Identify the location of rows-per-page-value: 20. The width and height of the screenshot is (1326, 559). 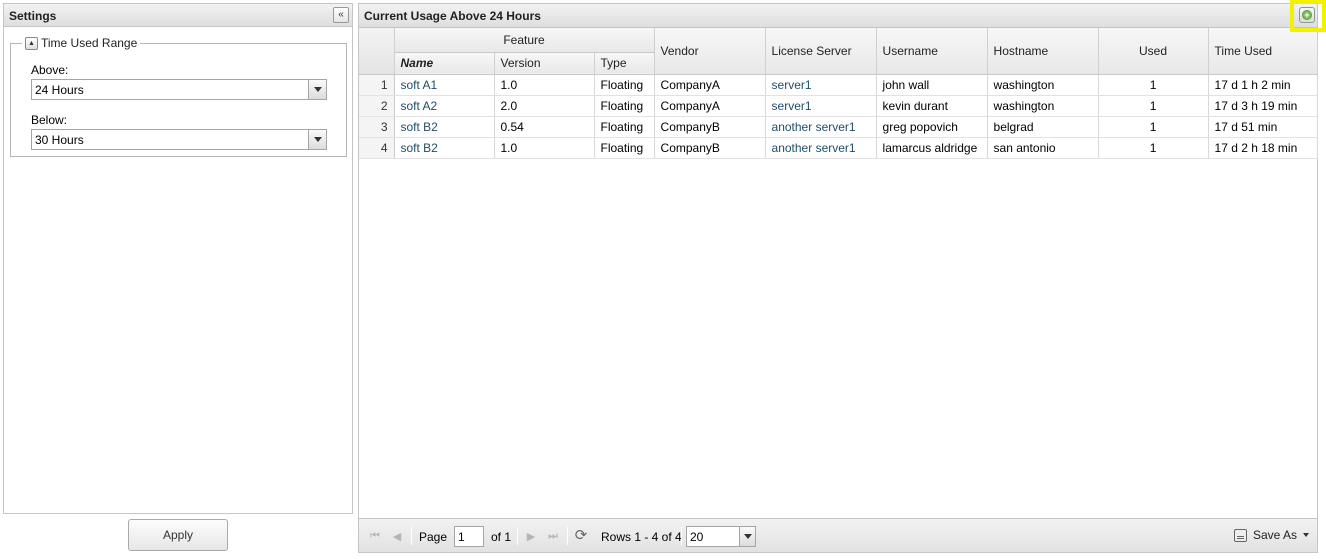
(697, 537).